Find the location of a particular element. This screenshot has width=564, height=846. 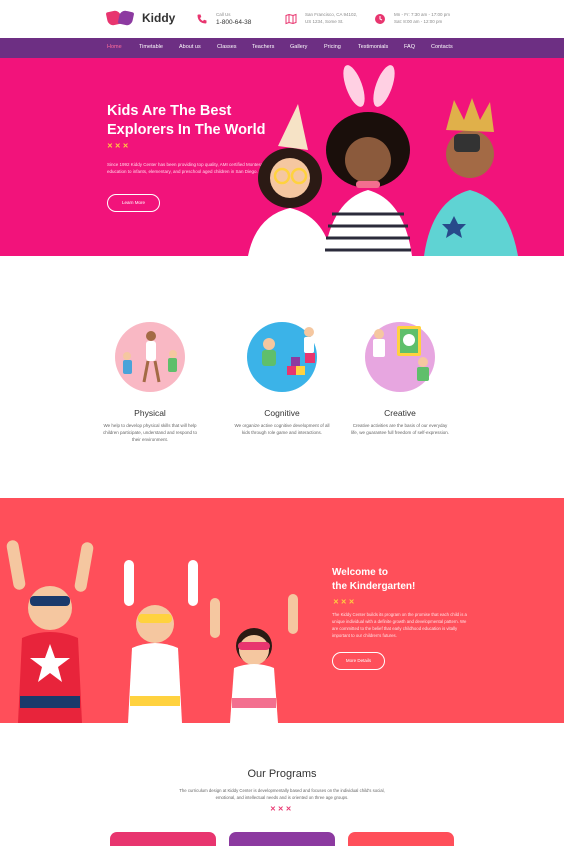

phone-icon is located at coordinates (202, 19).